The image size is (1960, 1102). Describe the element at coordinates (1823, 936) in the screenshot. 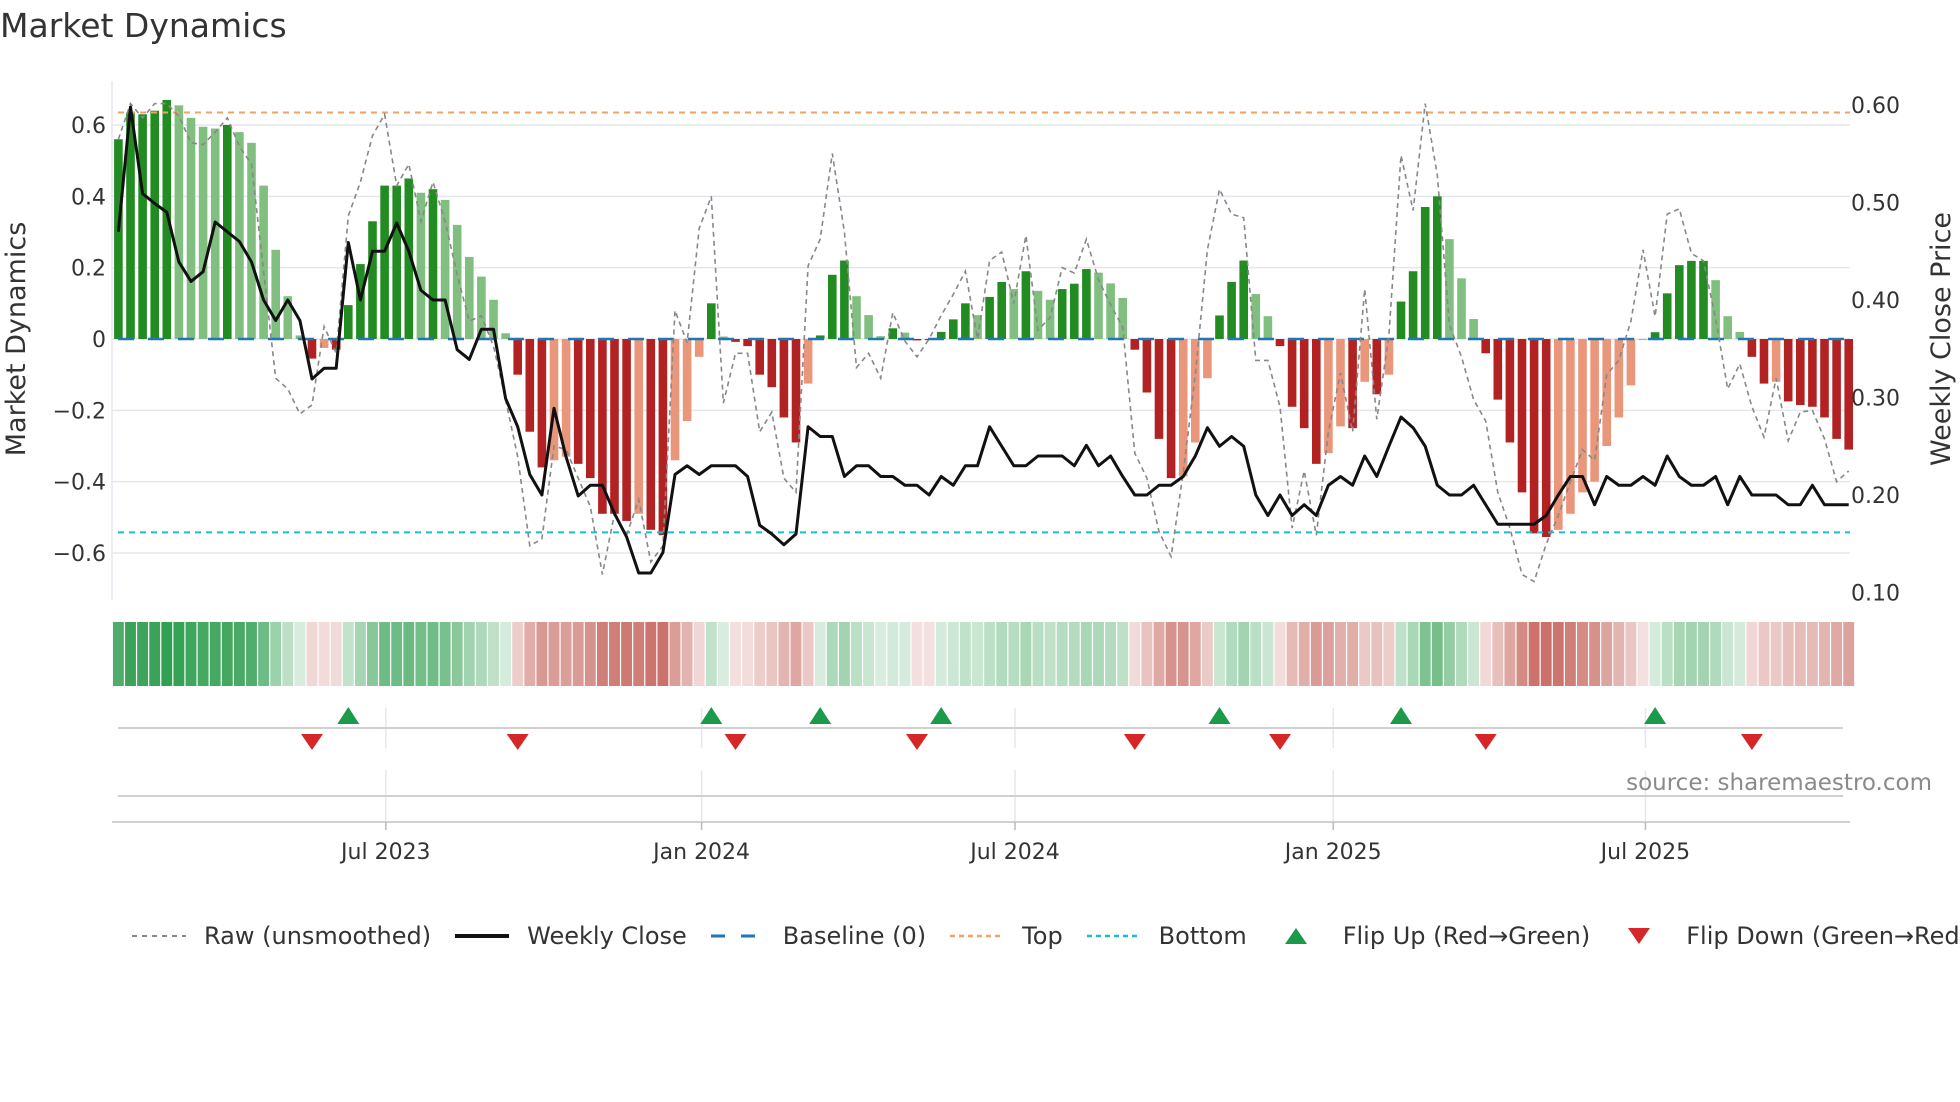

I see `legend-label: Flip Down (Green→Red)` at that location.